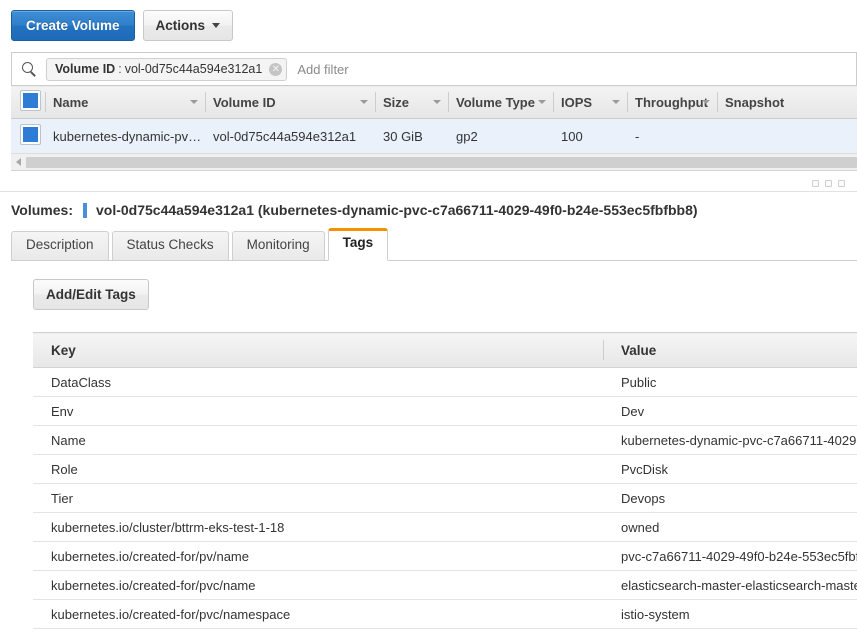 The height and width of the screenshot is (637, 857). What do you see at coordinates (730, 382) in the screenshot?
I see `tag-value: Public` at bounding box center [730, 382].